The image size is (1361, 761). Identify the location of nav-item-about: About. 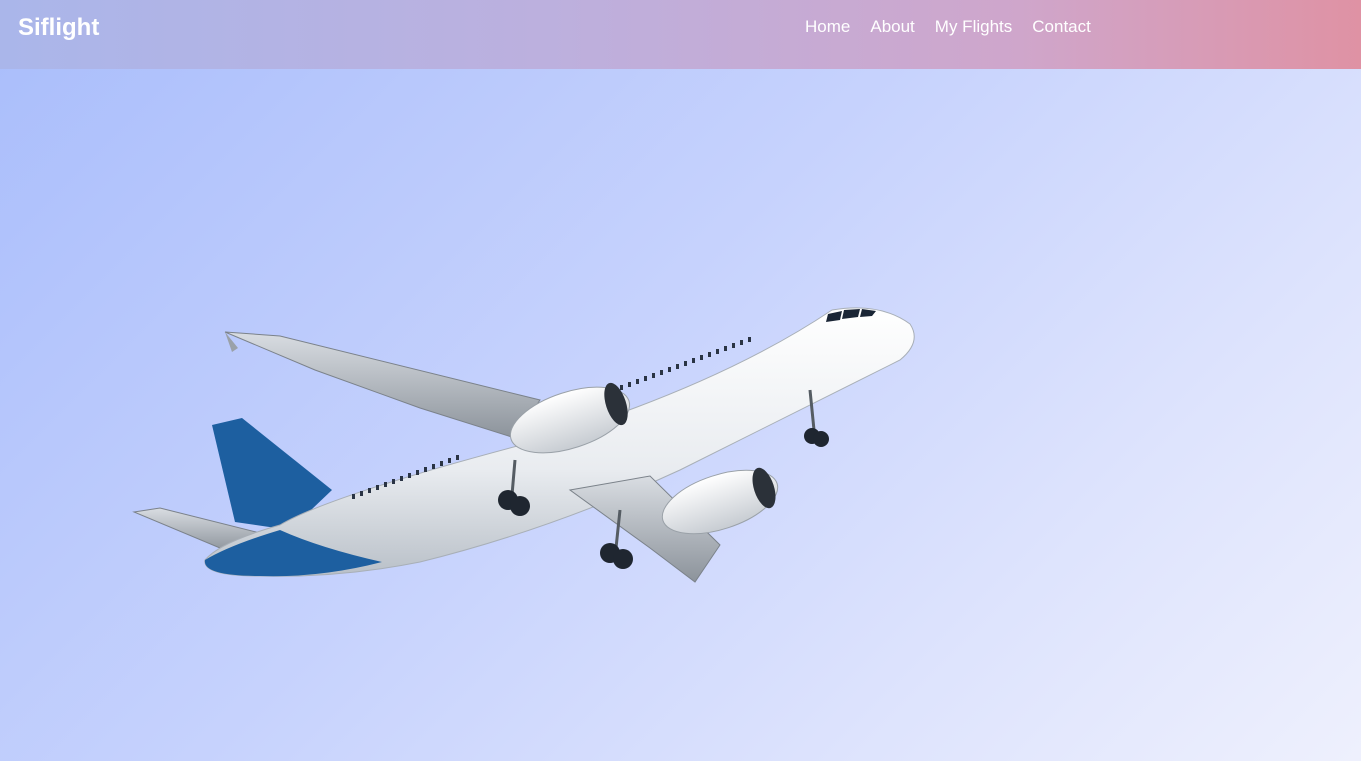
(892, 27).